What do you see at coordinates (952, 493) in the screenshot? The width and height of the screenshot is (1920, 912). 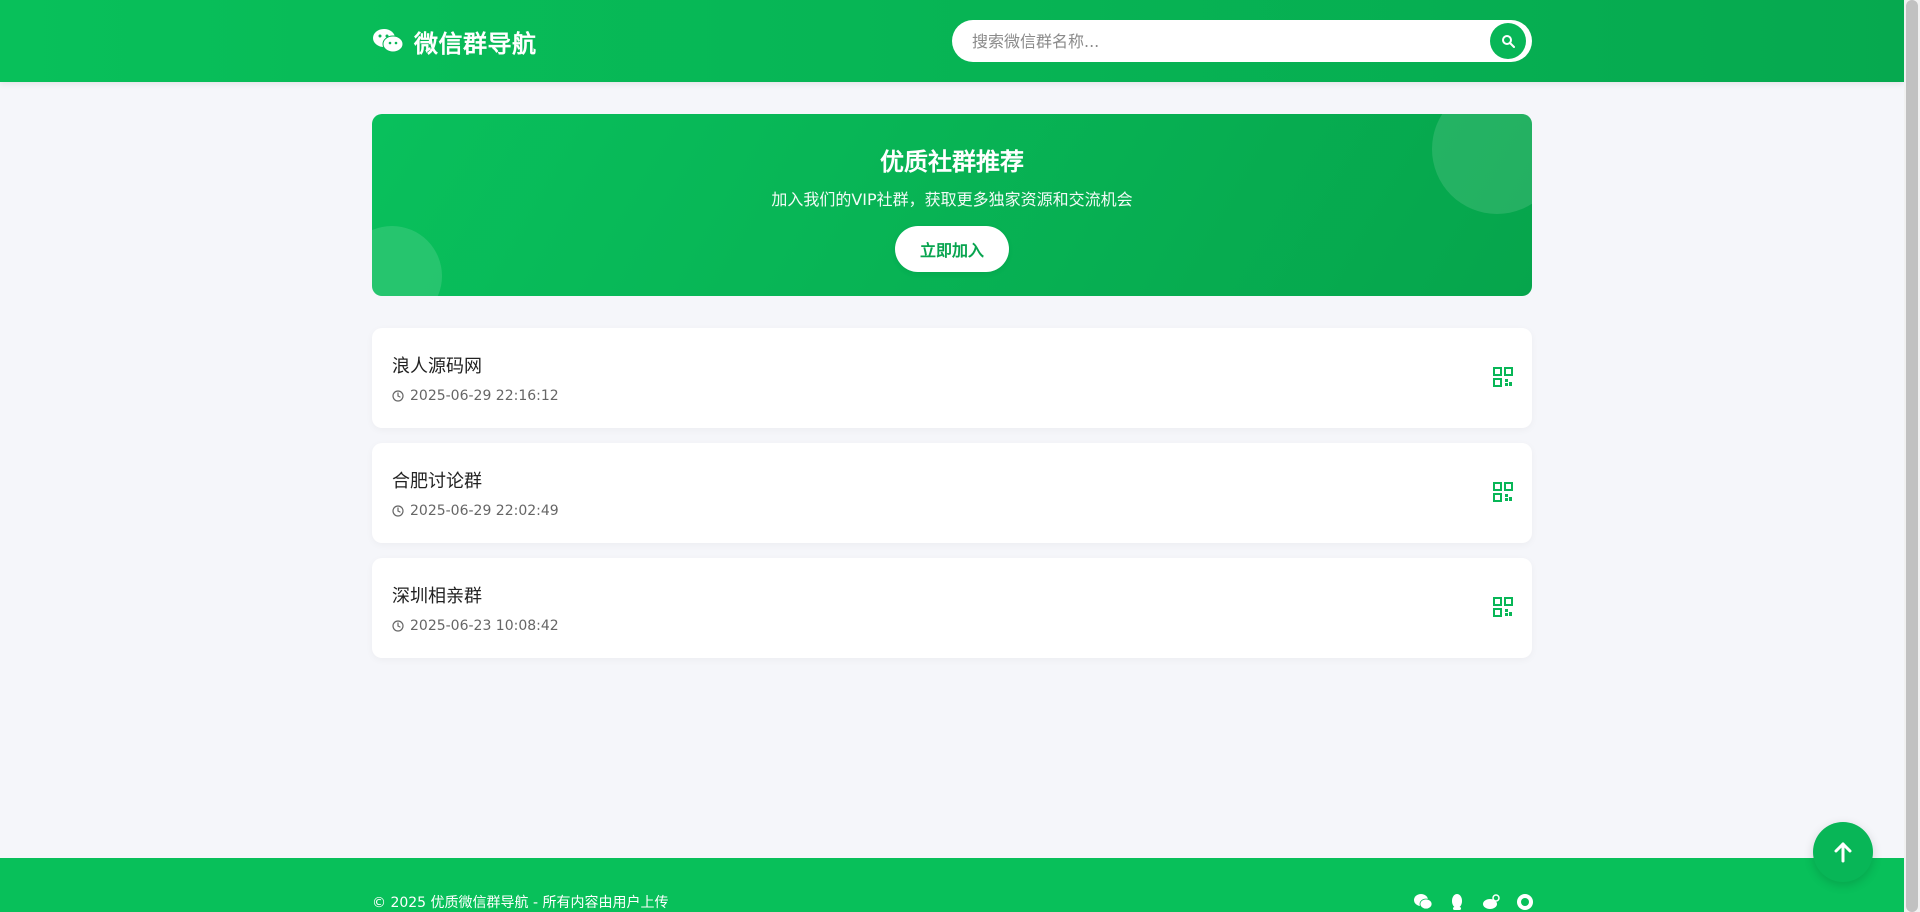 I see `group-card: 合肥讨论群 2025-06-29 22:02:49` at bounding box center [952, 493].